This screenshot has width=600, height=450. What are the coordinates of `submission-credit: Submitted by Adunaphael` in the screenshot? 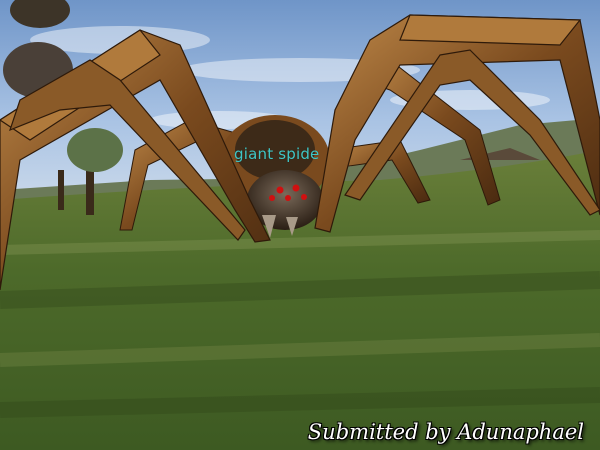 It's located at (445, 432).